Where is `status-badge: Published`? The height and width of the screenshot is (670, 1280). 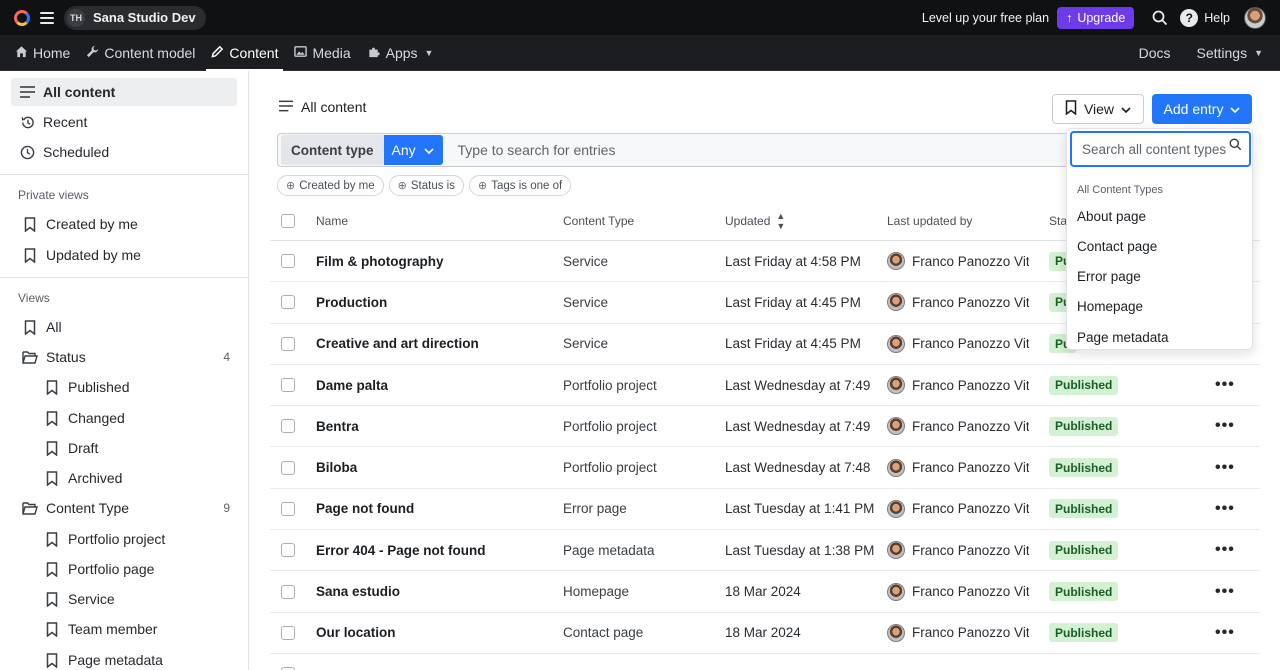
status-badge: Published is located at coordinates (1084, 385).